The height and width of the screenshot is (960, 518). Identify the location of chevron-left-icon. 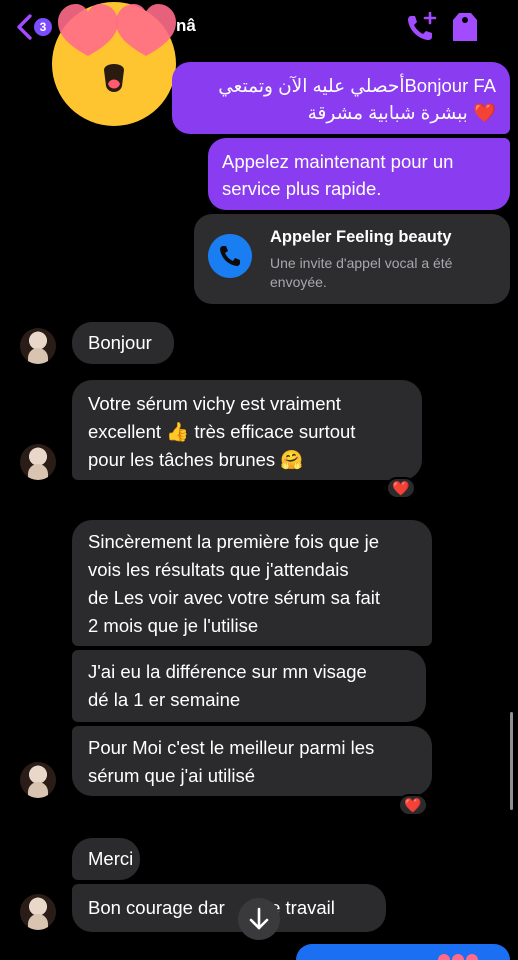
(24, 27).